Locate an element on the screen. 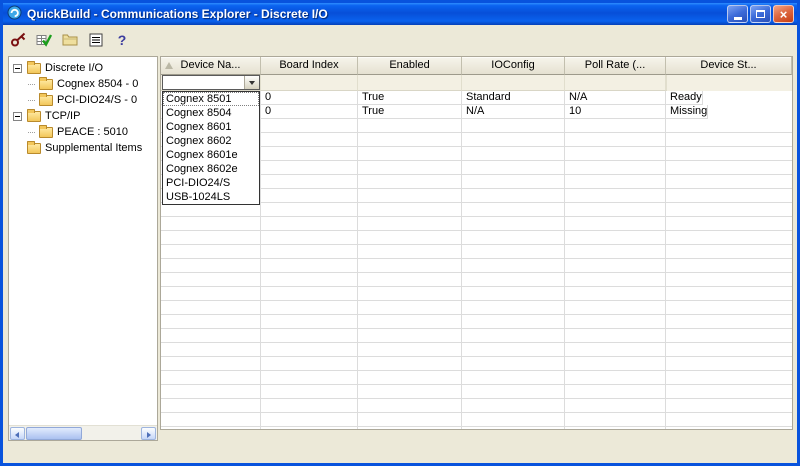 The image size is (800, 466). tree-item-label: Supplemental Items is located at coordinates (94, 148).